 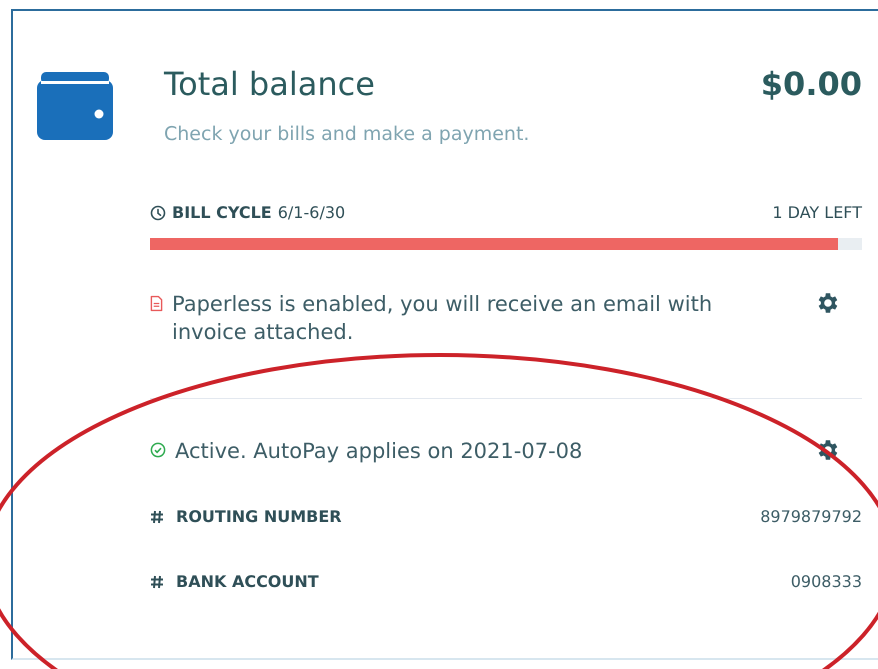 What do you see at coordinates (826, 581) in the screenshot?
I see `field-value: 0908333` at bounding box center [826, 581].